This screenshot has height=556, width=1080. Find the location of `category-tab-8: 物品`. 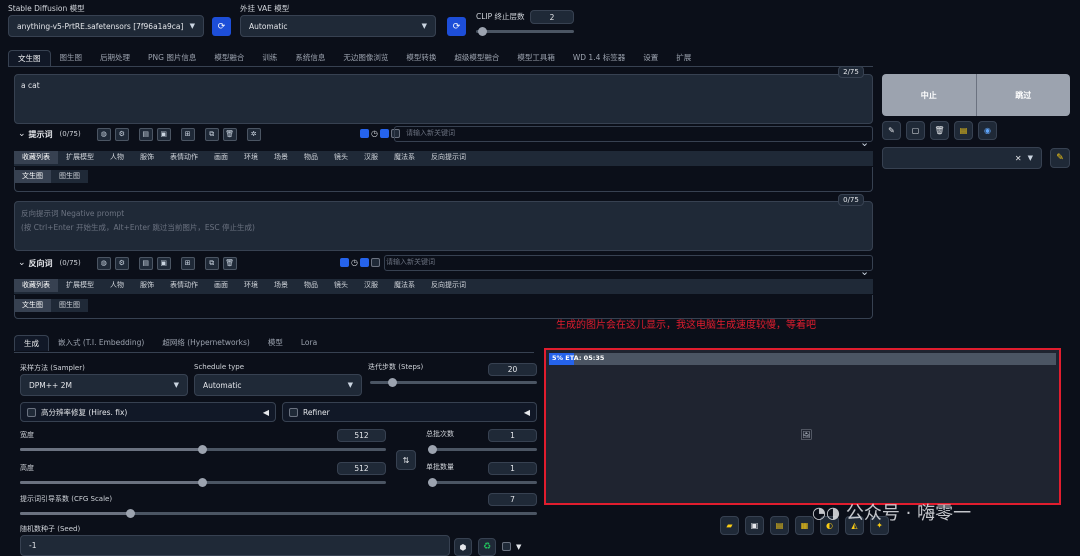

category-tab-8: 物品 is located at coordinates (311, 157).